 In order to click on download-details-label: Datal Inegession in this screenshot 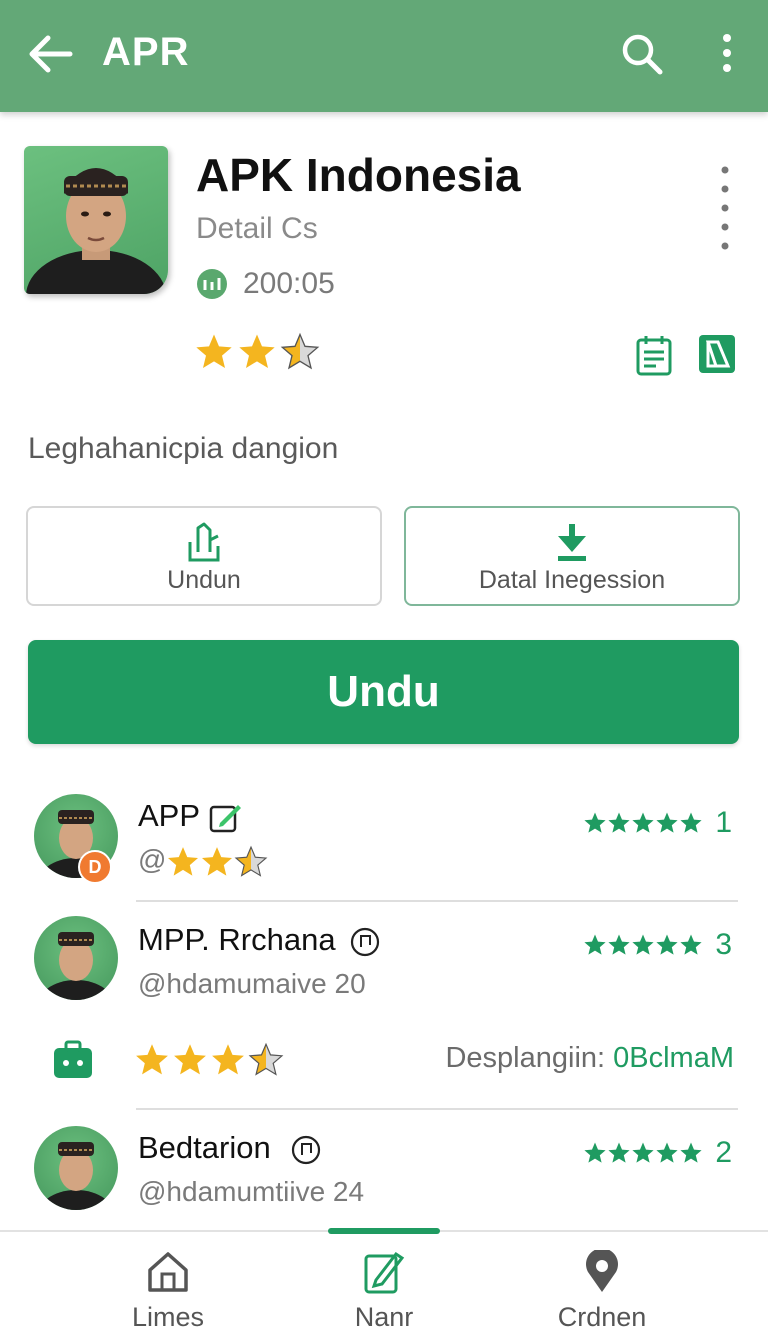, I will do `click(572, 580)`.